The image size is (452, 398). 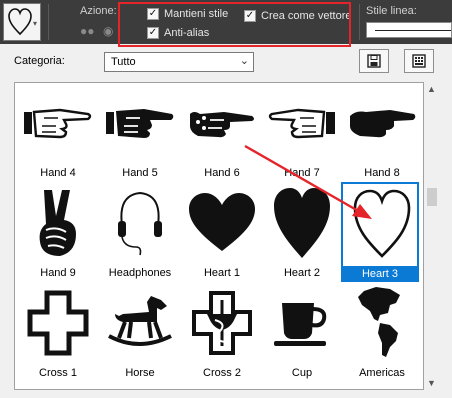 I want to click on medical-cross-icon, so click(x=222, y=323).